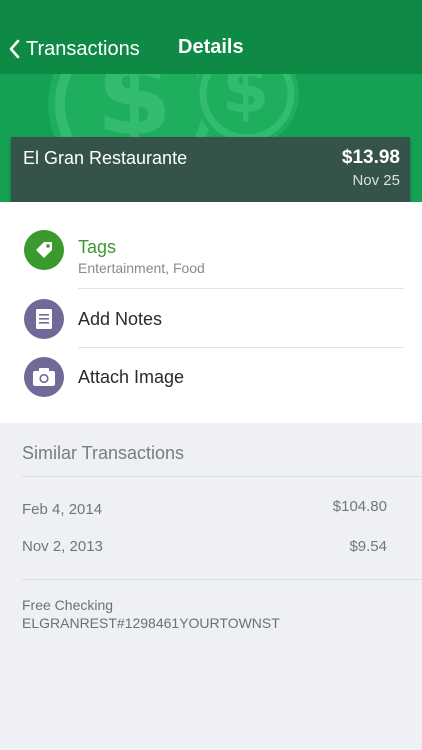  Describe the element at coordinates (211, 47) in the screenshot. I see `page-title: Details` at that location.